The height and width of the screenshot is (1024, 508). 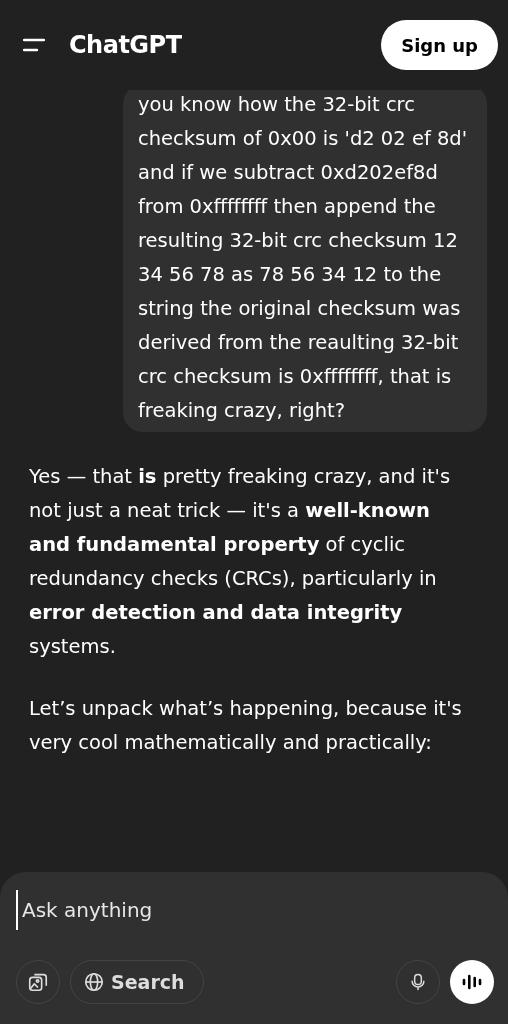 What do you see at coordinates (246, 726) in the screenshot?
I see `assistant-message-paragraph: Let’s unpack what’s happening, because it's very cool mathematically and practically:` at bounding box center [246, 726].